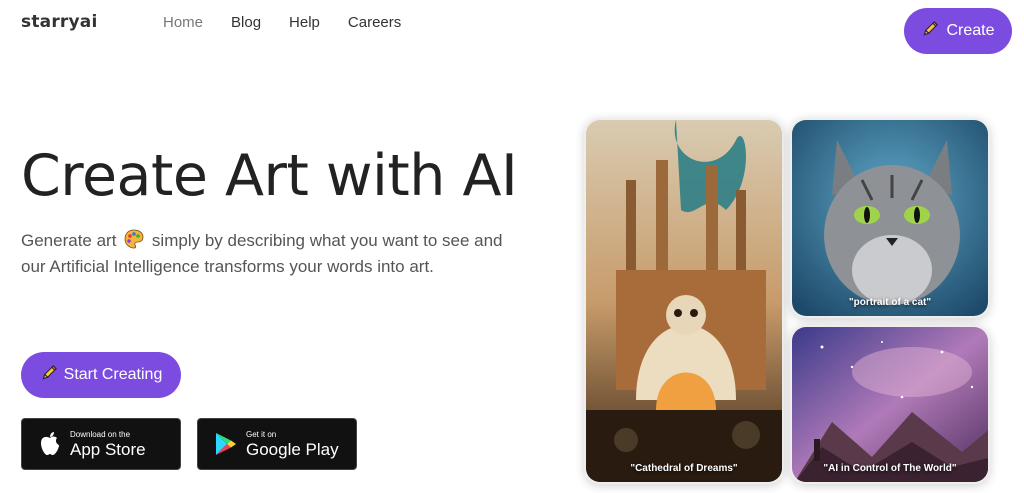  What do you see at coordinates (304, 22) in the screenshot?
I see `nav-help: Help` at bounding box center [304, 22].